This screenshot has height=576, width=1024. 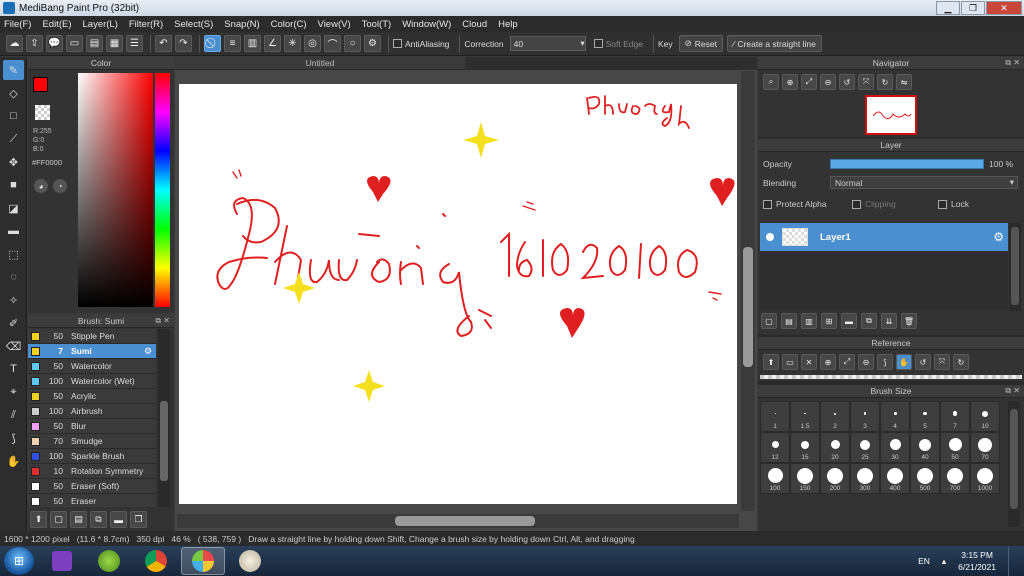 I want to click on brush-size-cell: 100, so click(x=775, y=478).